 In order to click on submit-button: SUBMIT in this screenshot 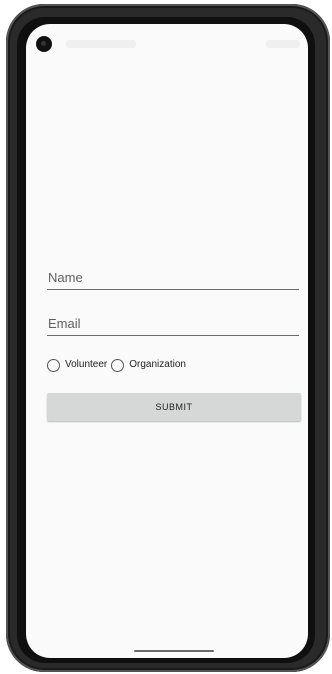, I will do `click(174, 407)`.